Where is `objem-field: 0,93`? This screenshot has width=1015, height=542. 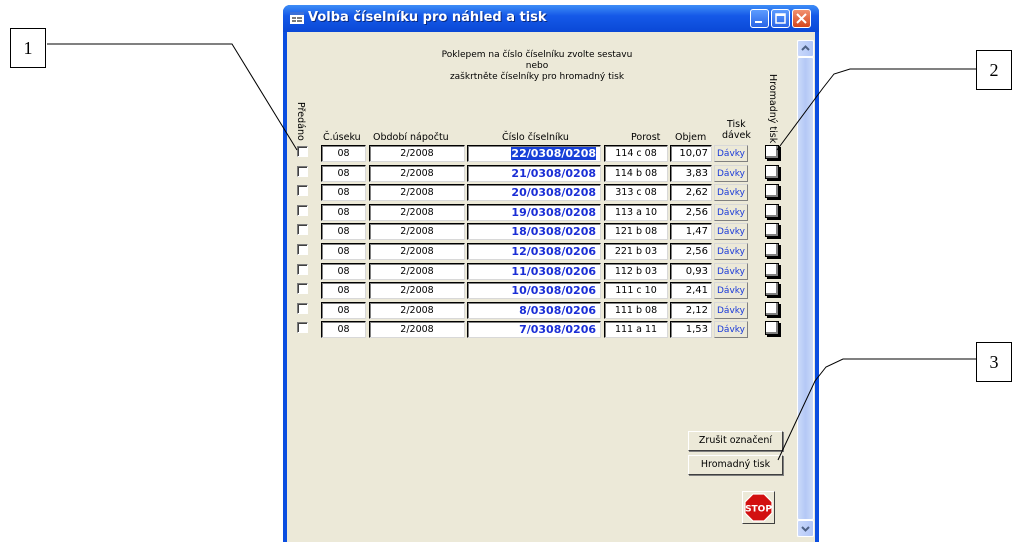 objem-field: 0,93 is located at coordinates (691, 271).